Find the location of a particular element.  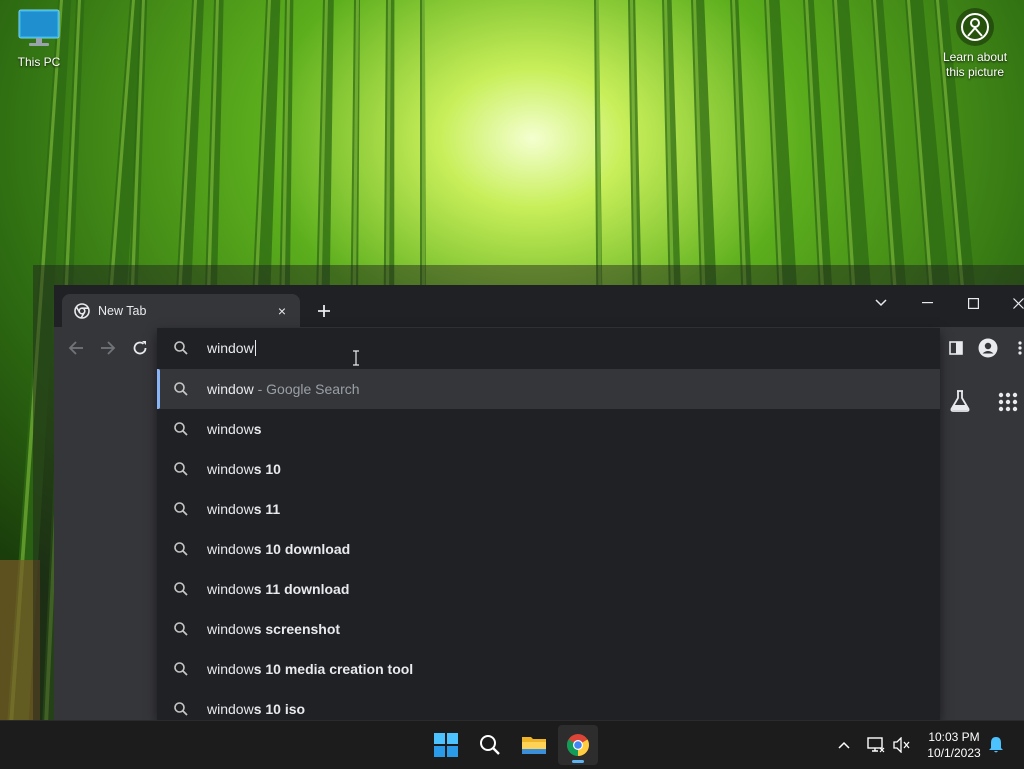

more-menu-button is located at coordinates (1016, 348).